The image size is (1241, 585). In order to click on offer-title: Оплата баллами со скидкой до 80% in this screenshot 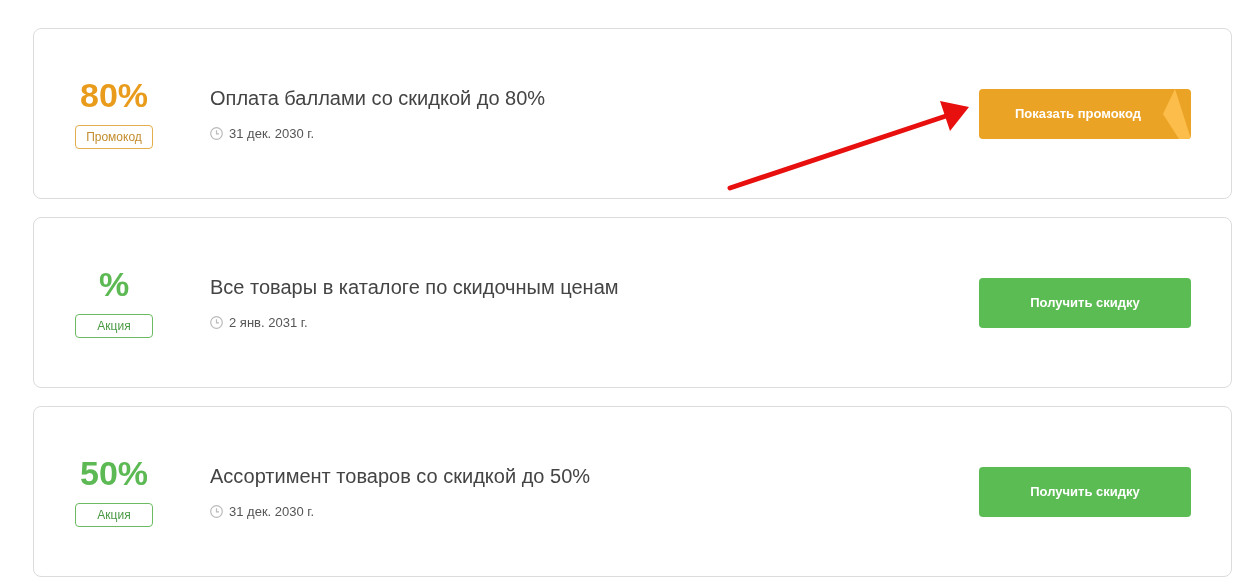, I will do `click(378, 98)`.